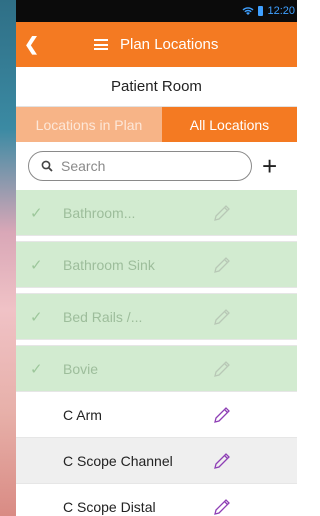 The height and width of the screenshot is (516, 320). What do you see at coordinates (81, 368) in the screenshot?
I see `list-item-label: Bovie` at bounding box center [81, 368].